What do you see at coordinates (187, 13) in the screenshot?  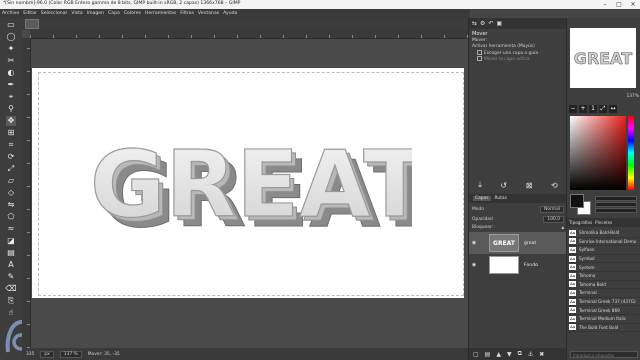 I see `menu-filtros: Filtros` at bounding box center [187, 13].